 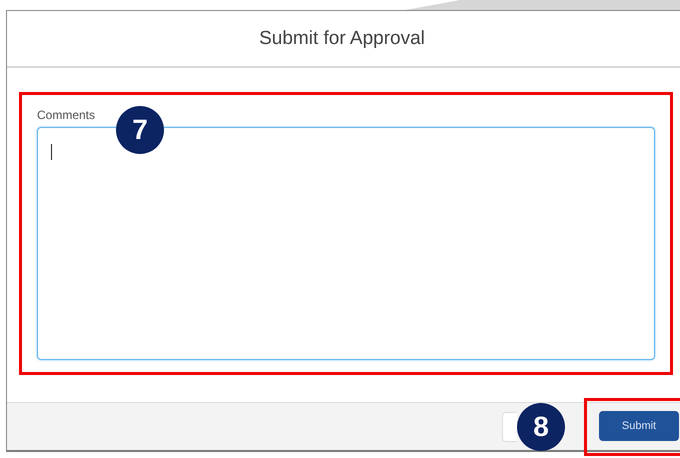 What do you see at coordinates (509, 427) in the screenshot?
I see `cancel-button` at bounding box center [509, 427].